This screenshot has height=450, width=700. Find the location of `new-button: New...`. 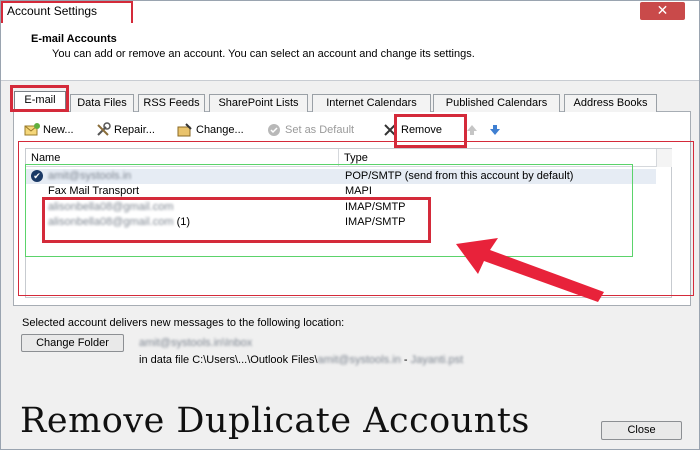

new-button: New... is located at coordinates (49, 130).